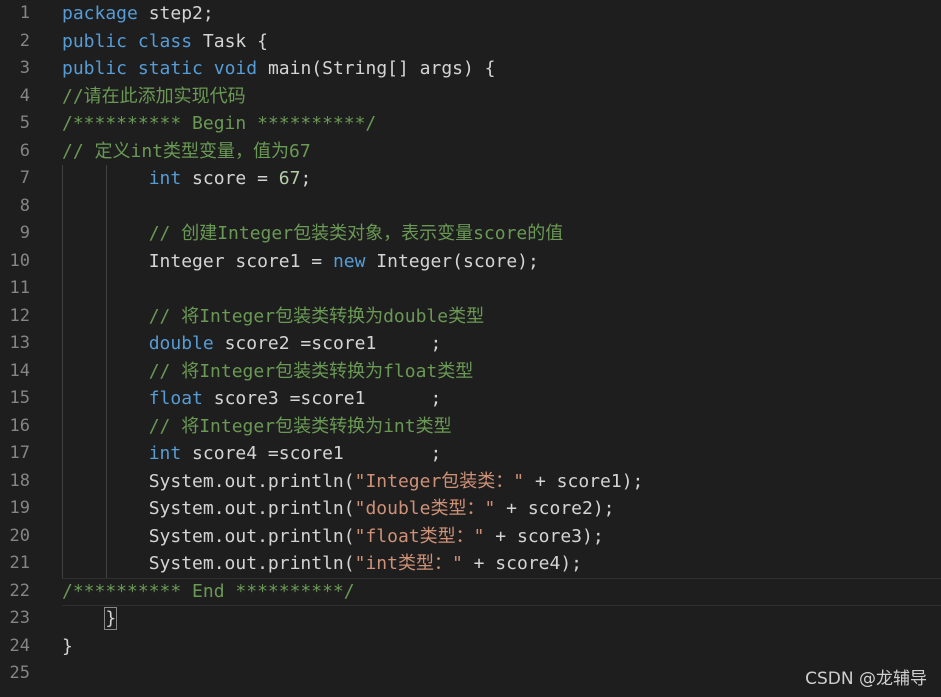 This screenshot has height=697, width=941. I want to click on line-code: //请在此添加实现代码, so click(154, 97).